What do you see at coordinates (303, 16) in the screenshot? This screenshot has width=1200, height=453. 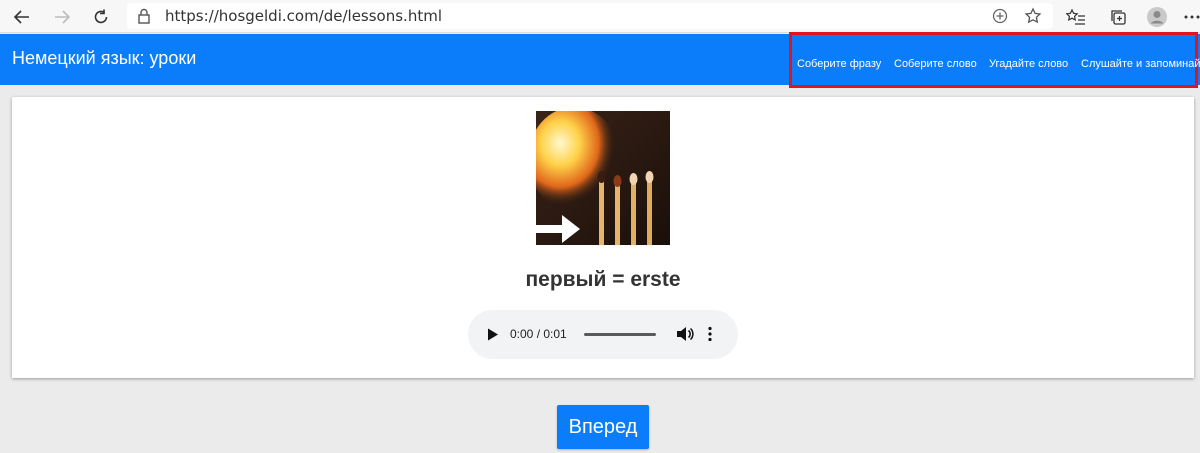 I see `url-text: https://hosgeldi.com/de/lessons.html` at bounding box center [303, 16].